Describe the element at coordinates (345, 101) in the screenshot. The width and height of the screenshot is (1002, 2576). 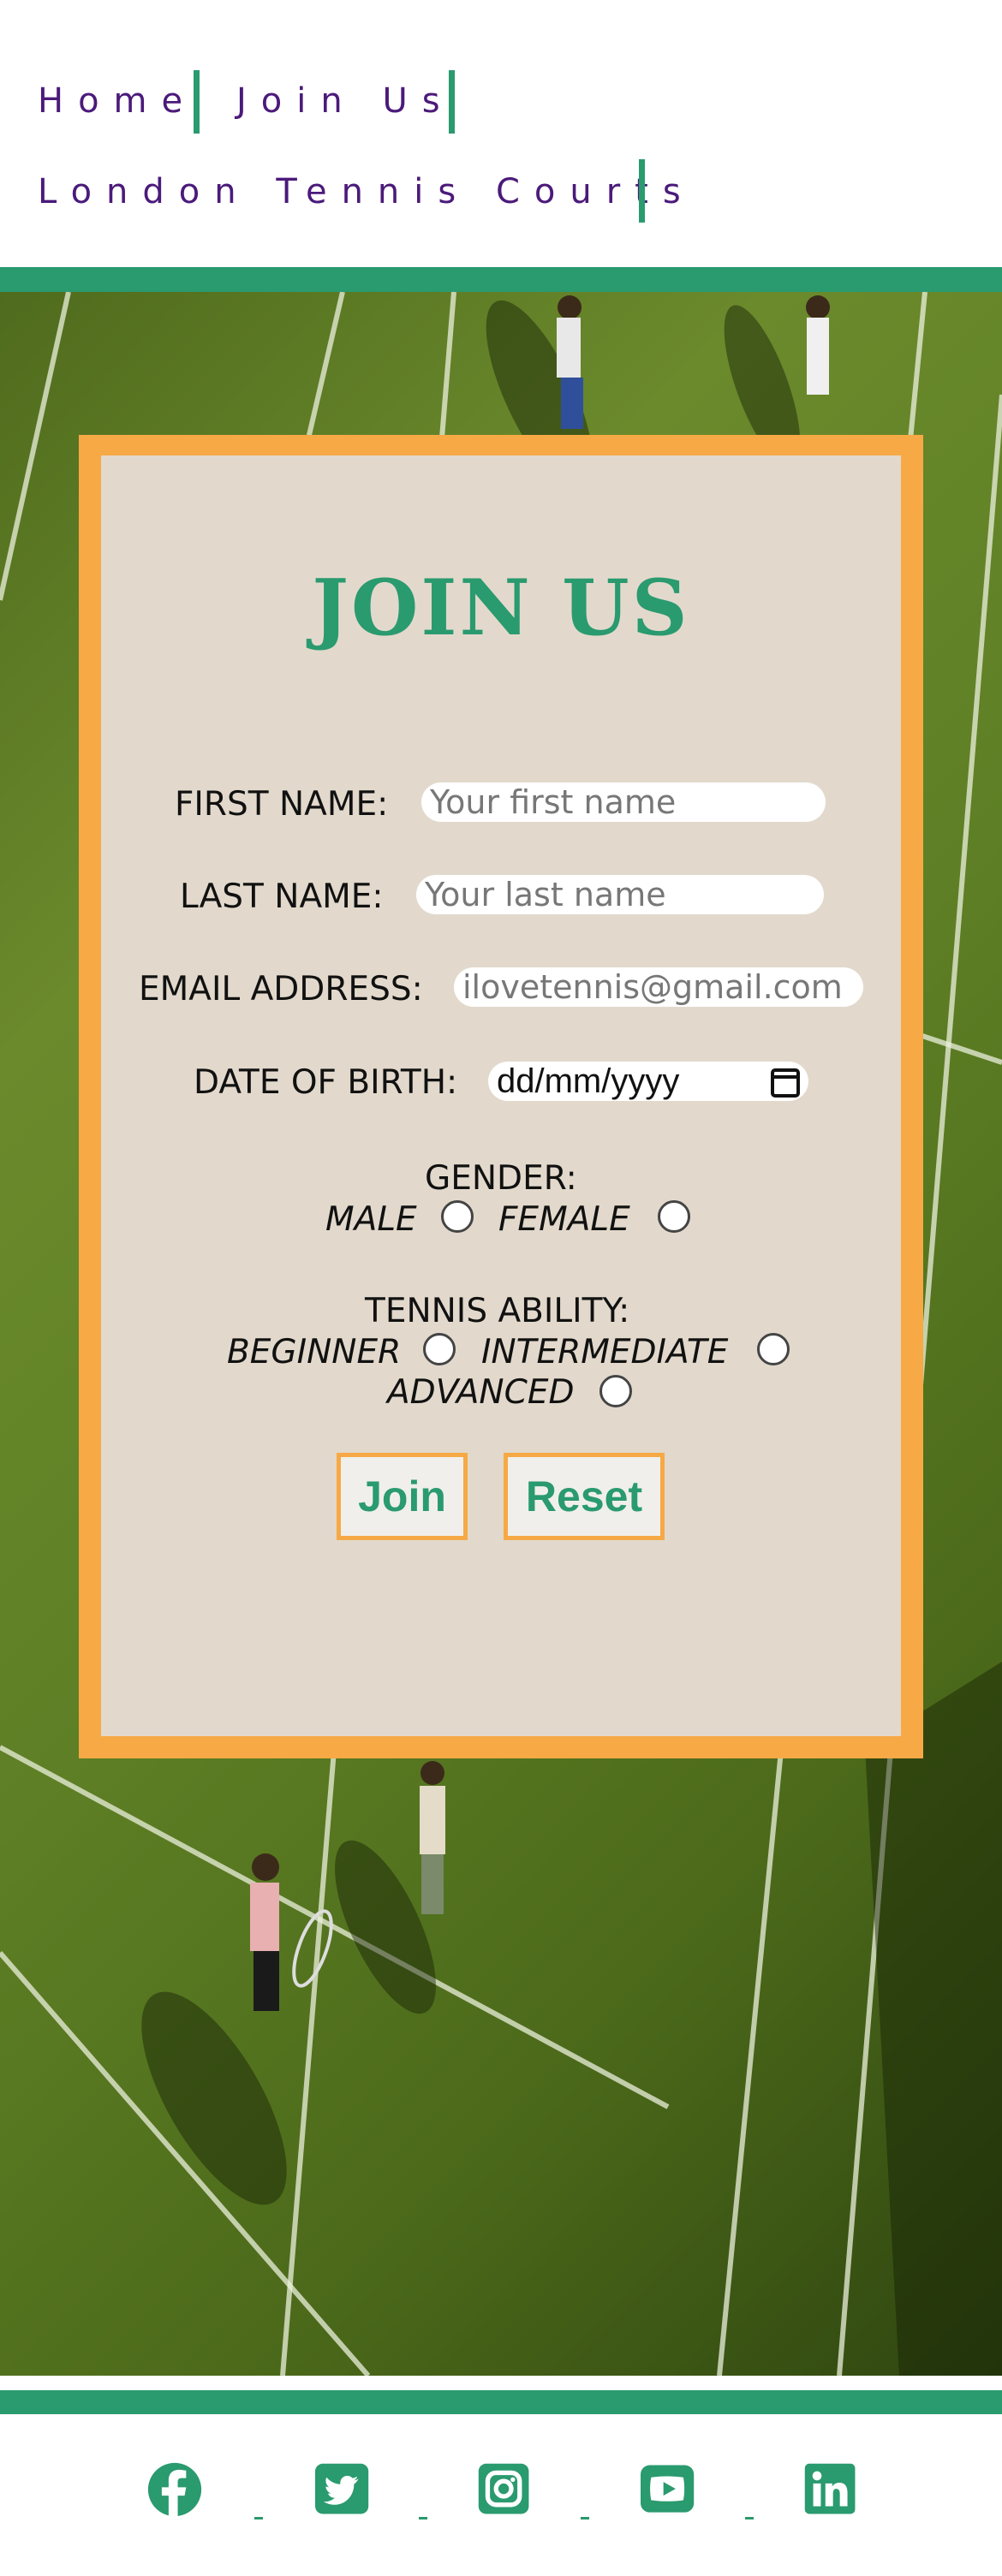
I see `nav-link-join-us: Join Us` at that location.